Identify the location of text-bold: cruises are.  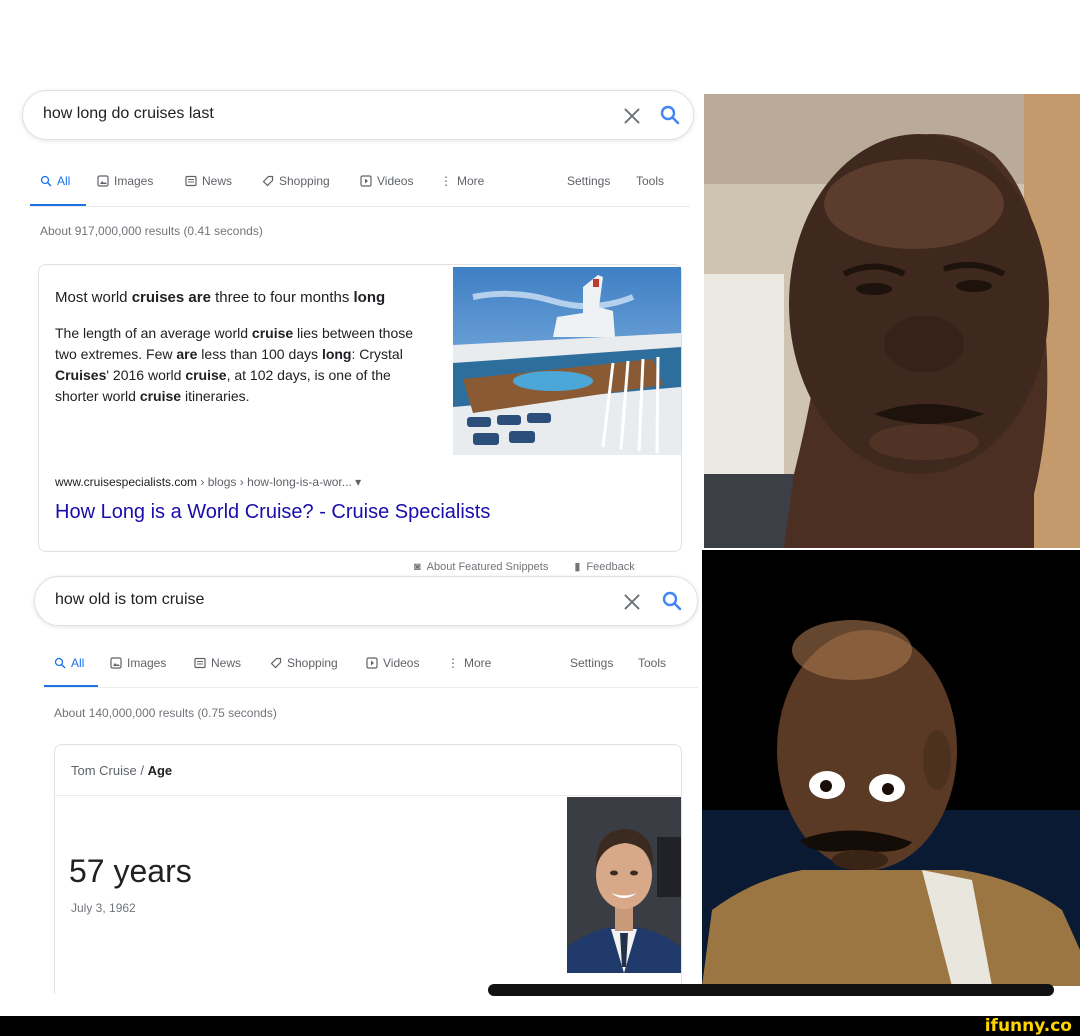
(171, 297).